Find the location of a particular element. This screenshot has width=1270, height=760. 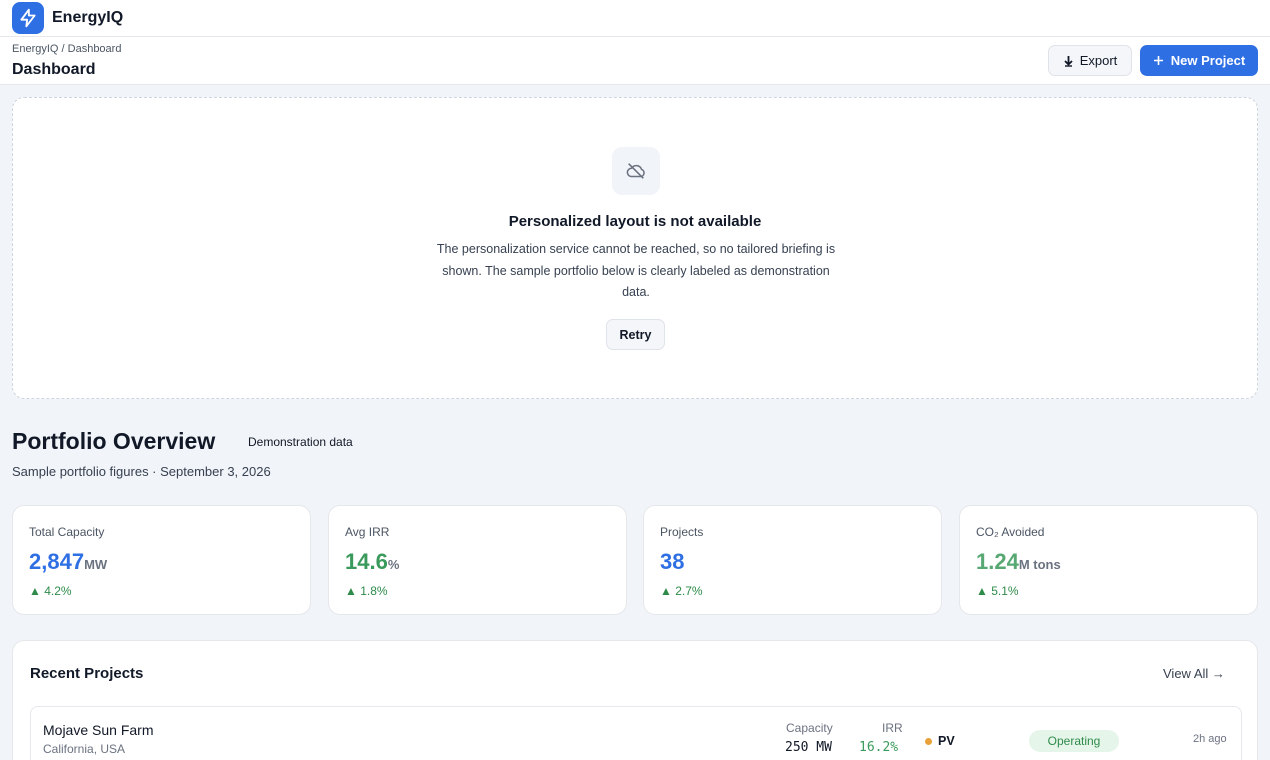

new-project-label: New Project is located at coordinates (1208, 60).